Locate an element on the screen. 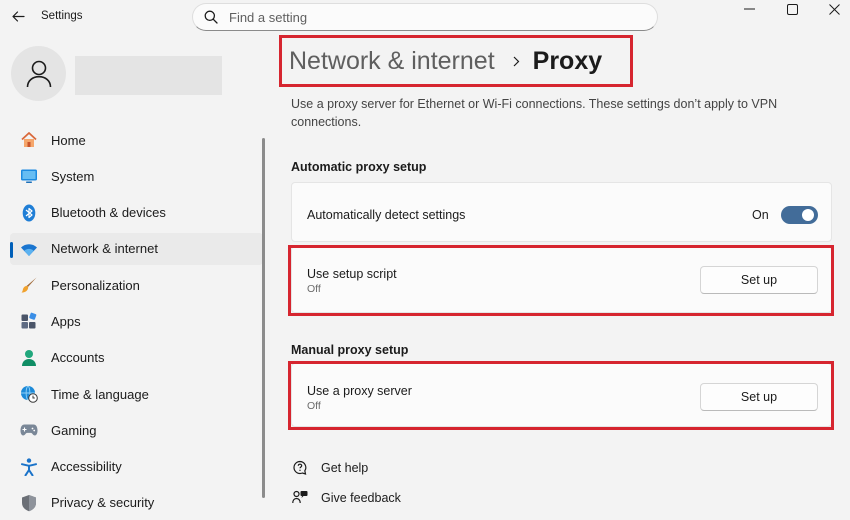  minimize-icon is located at coordinates (749, 9).